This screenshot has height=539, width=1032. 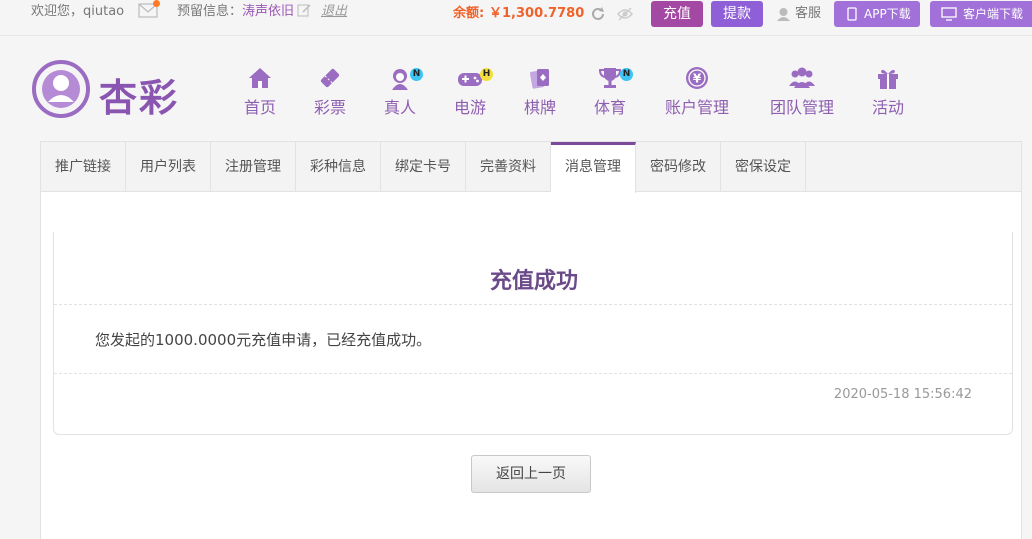 I want to click on nav-home: 首页, so click(x=260, y=92).